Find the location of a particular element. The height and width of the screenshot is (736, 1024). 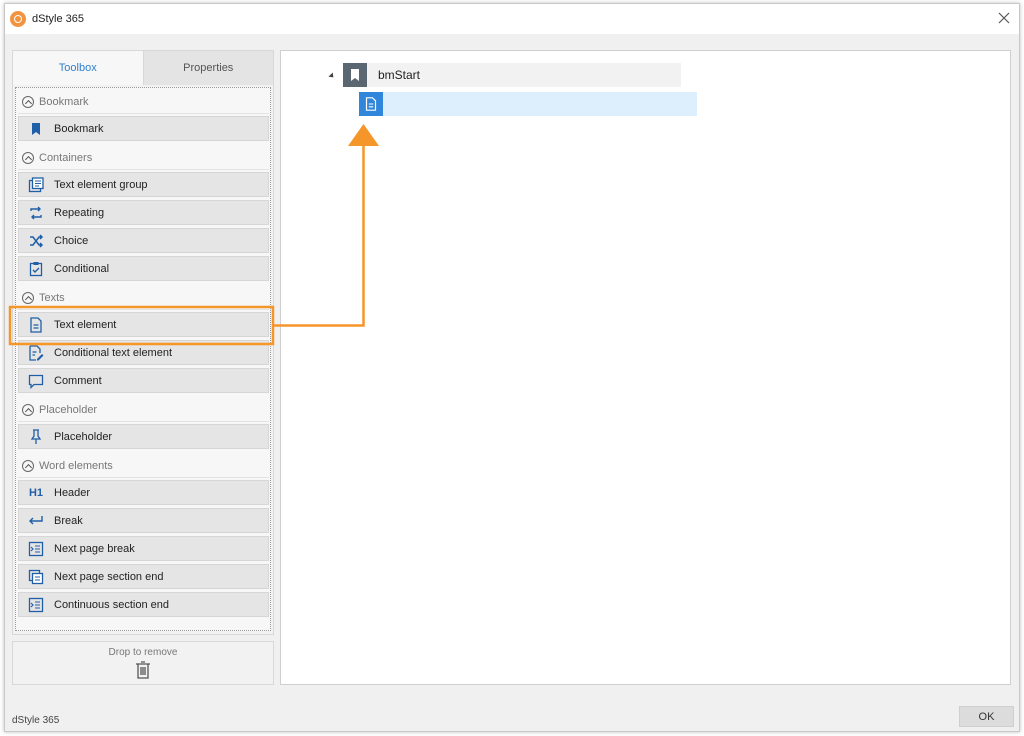

drop-zone-label: Drop to remove is located at coordinates (143, 652).